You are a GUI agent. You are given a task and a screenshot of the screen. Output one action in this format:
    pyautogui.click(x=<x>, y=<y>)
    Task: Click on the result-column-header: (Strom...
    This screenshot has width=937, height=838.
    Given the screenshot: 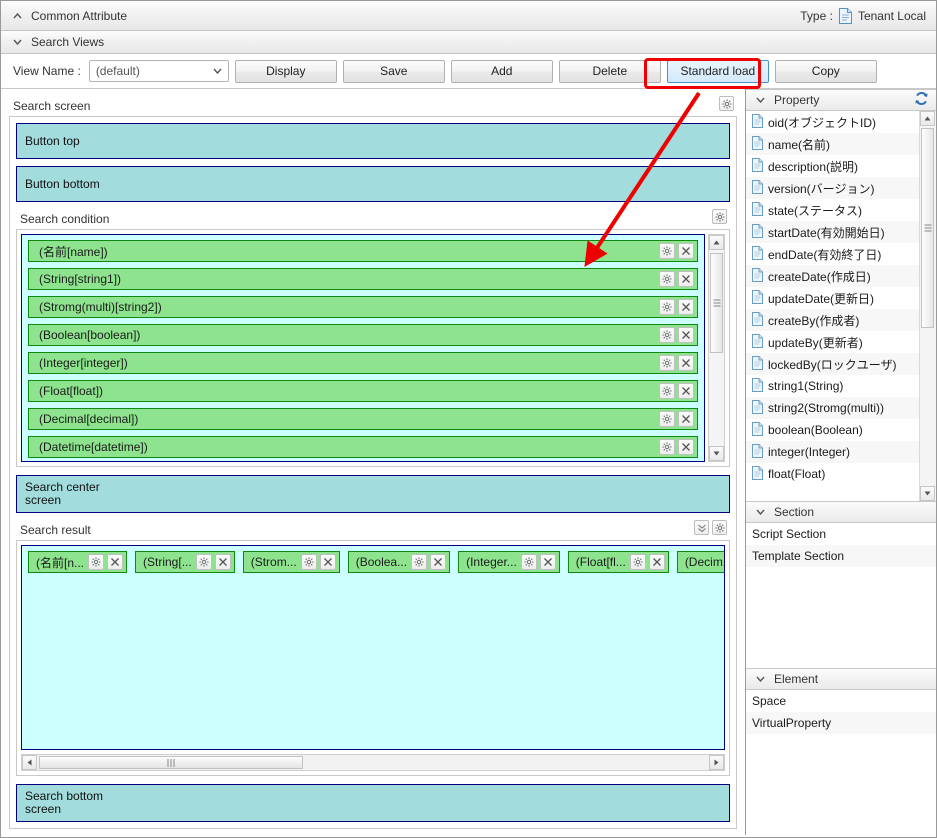 What is the action you would take?
    pyautogui.click(x=291, y=562)
    